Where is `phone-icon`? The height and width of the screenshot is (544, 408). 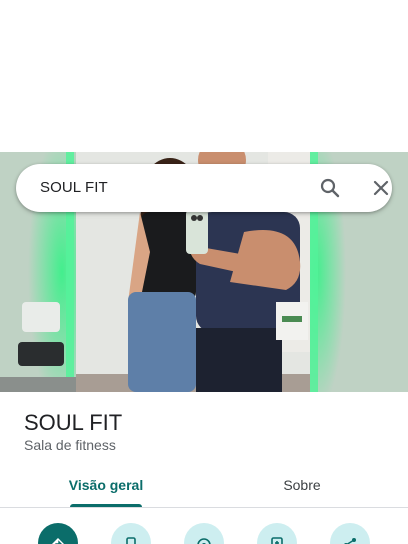
phone-icon is located at coordinates (131, 540).